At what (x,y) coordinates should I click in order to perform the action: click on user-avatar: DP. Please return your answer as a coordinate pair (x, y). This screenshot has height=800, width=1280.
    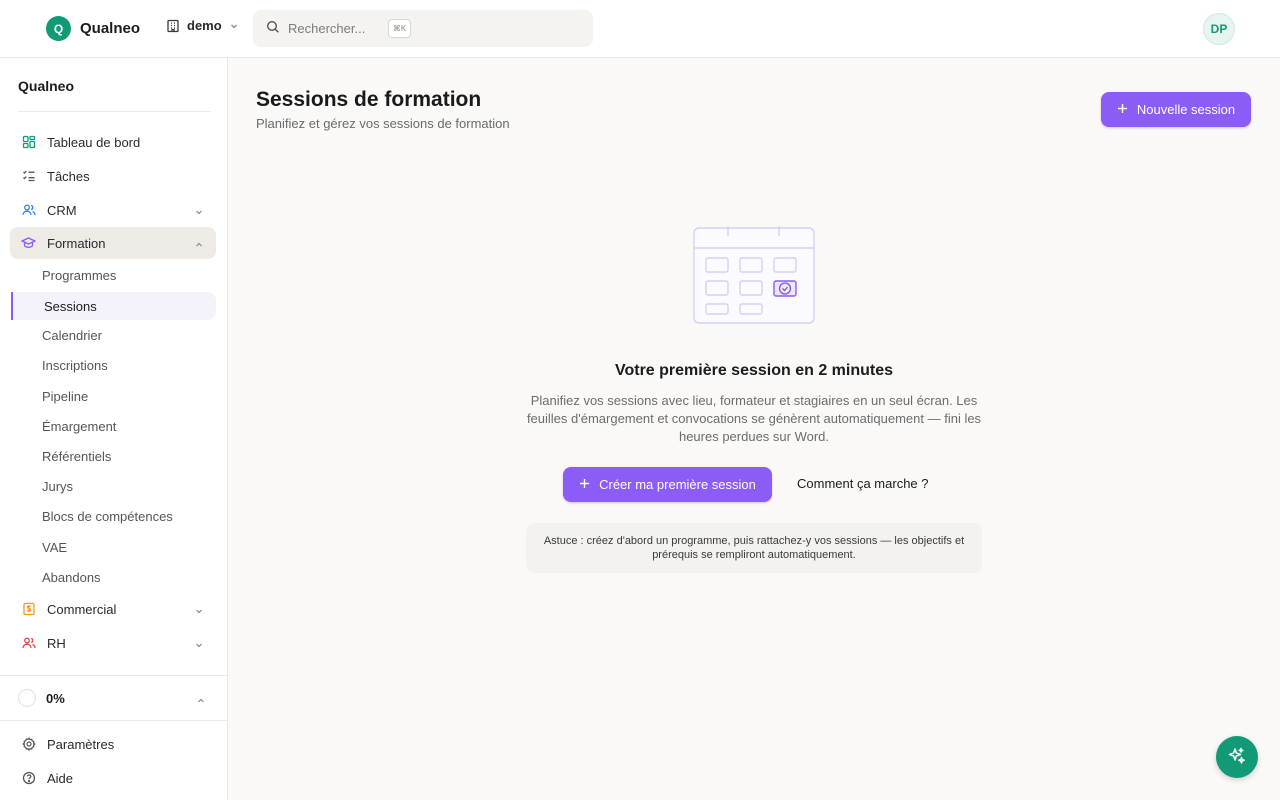
    Looking at the image, I should click on (1219, 29).